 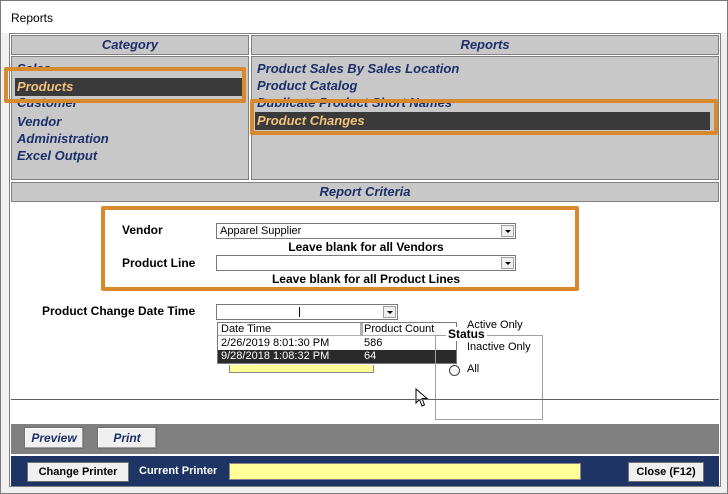 What do you see at coordinates (57, 155) in the screenshot?
I see `category-item-excel-output: Excel Output` at bounding box center [57, 155].